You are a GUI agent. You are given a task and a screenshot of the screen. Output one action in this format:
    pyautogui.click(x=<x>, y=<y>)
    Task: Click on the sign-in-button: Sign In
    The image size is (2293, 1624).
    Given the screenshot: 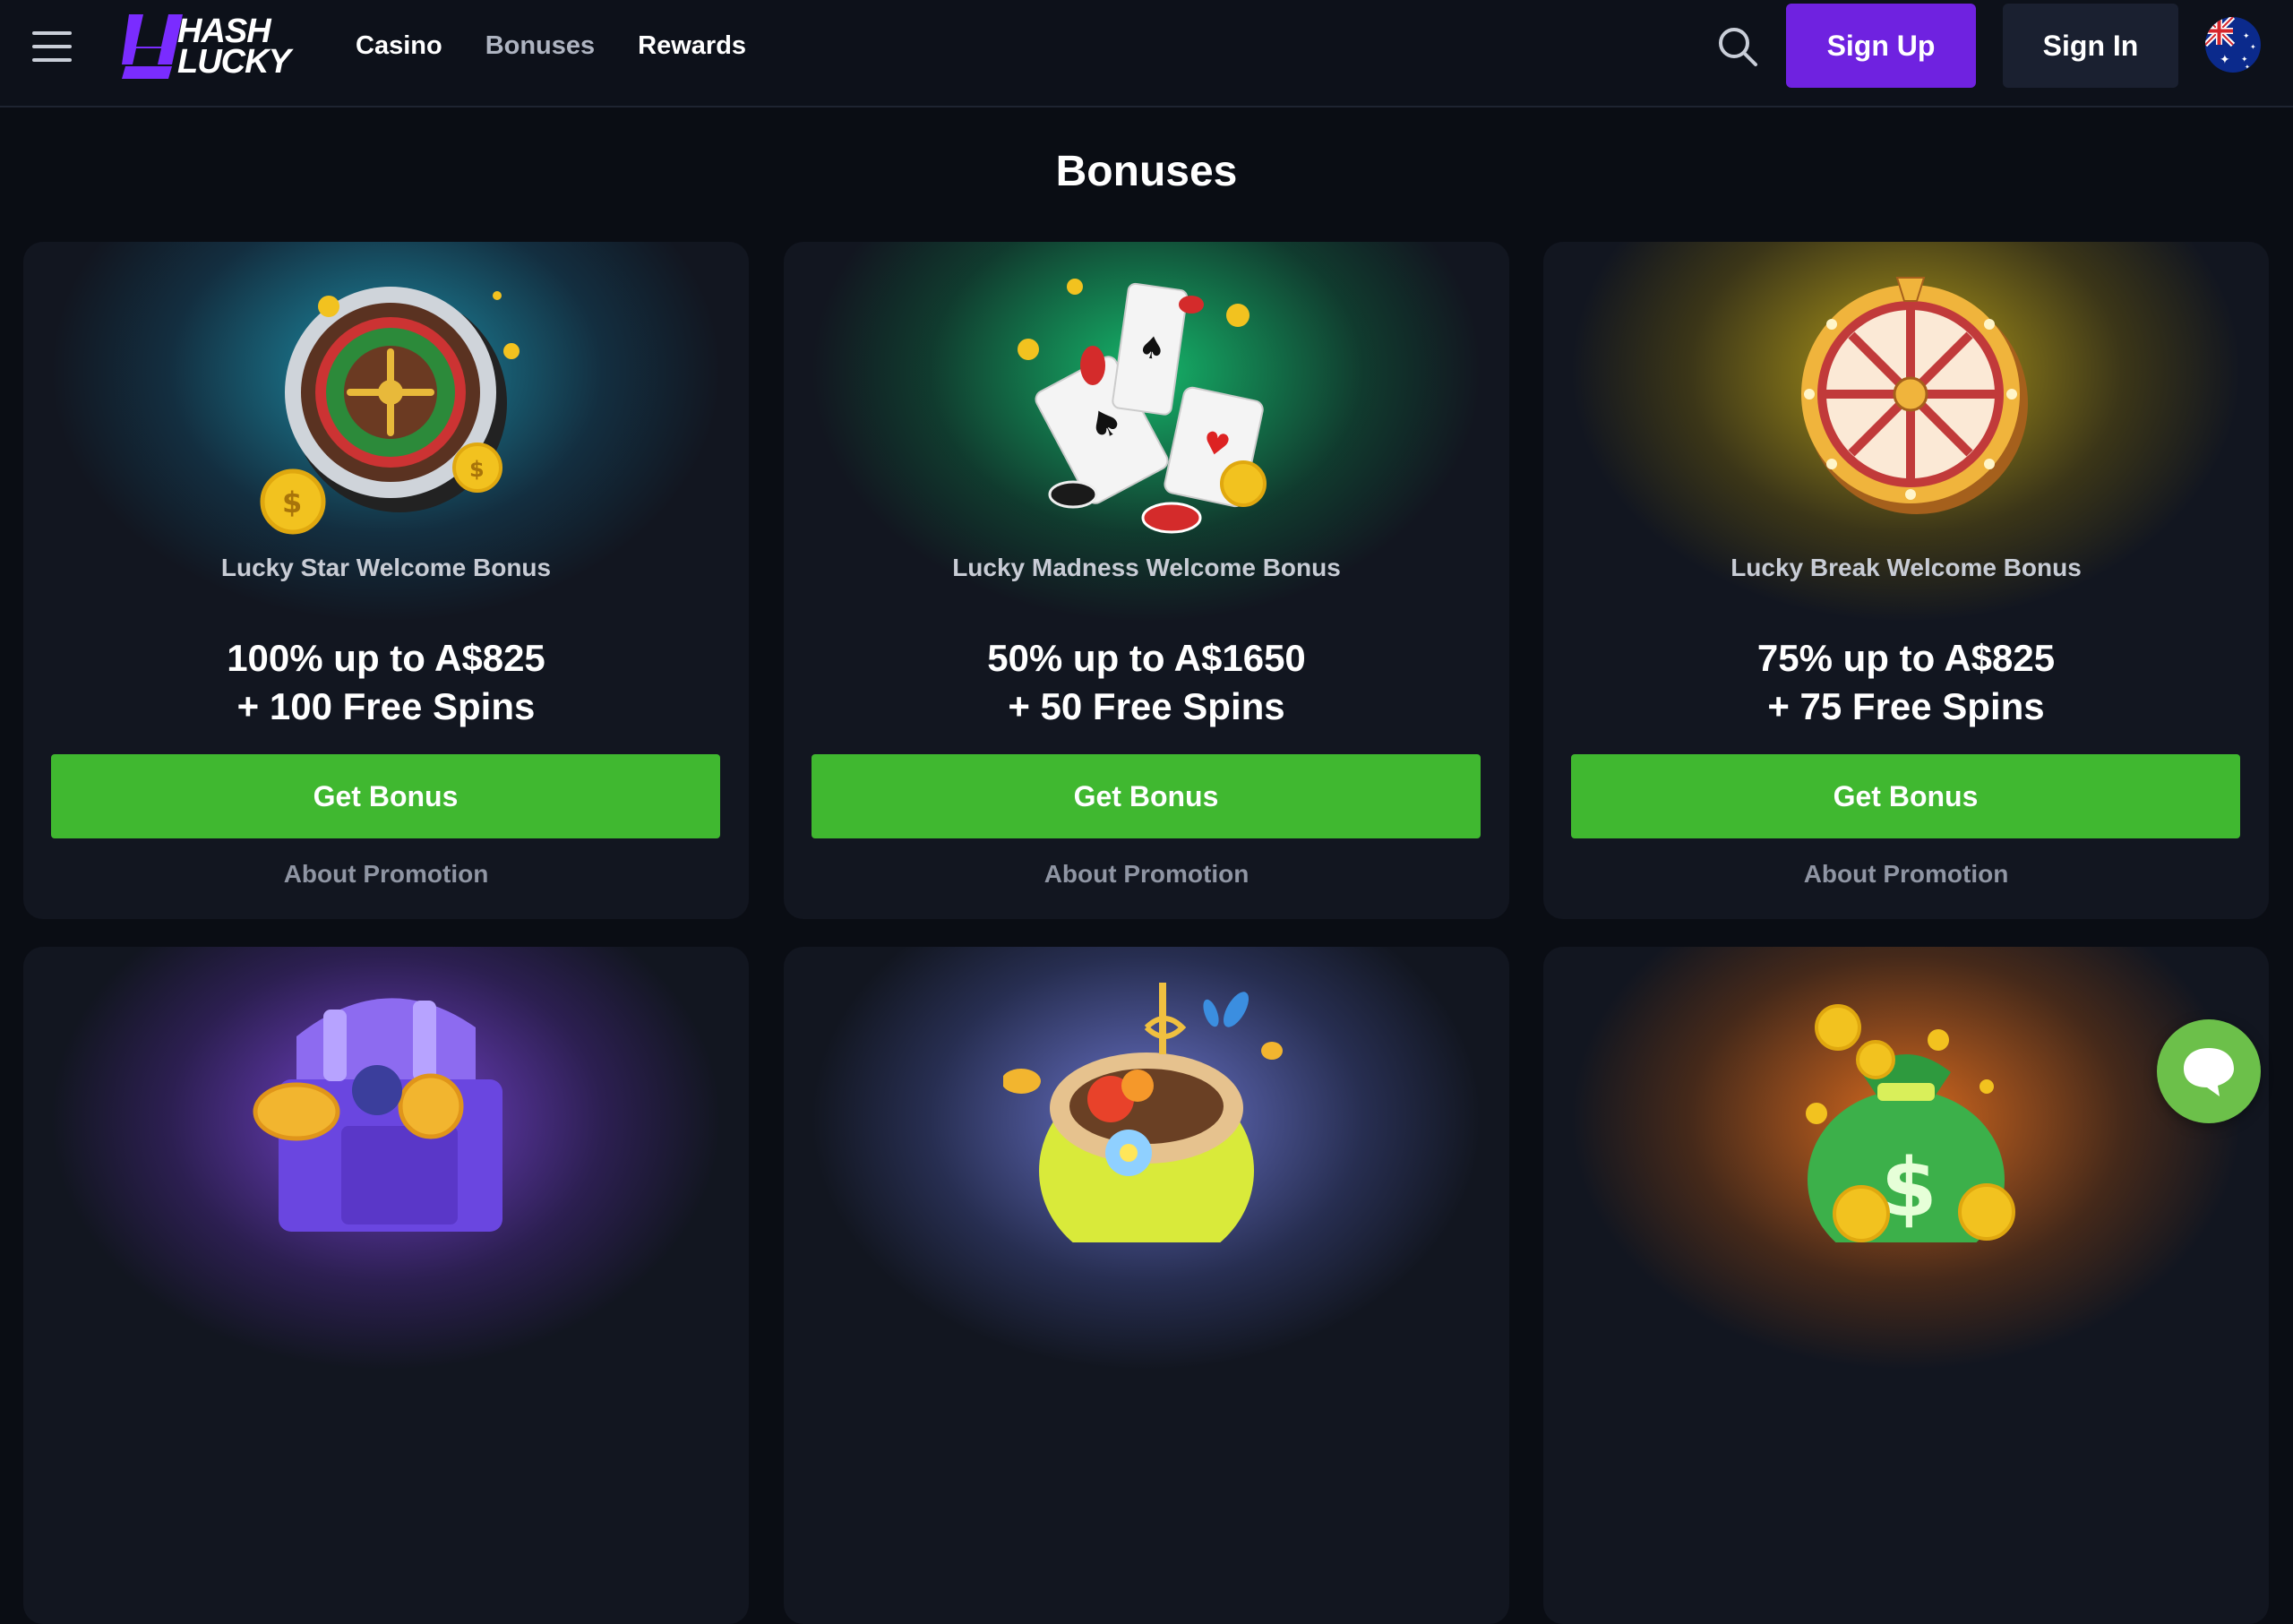 What is the action you would take?
    pyautogui.click(x=2090, y=46)
    